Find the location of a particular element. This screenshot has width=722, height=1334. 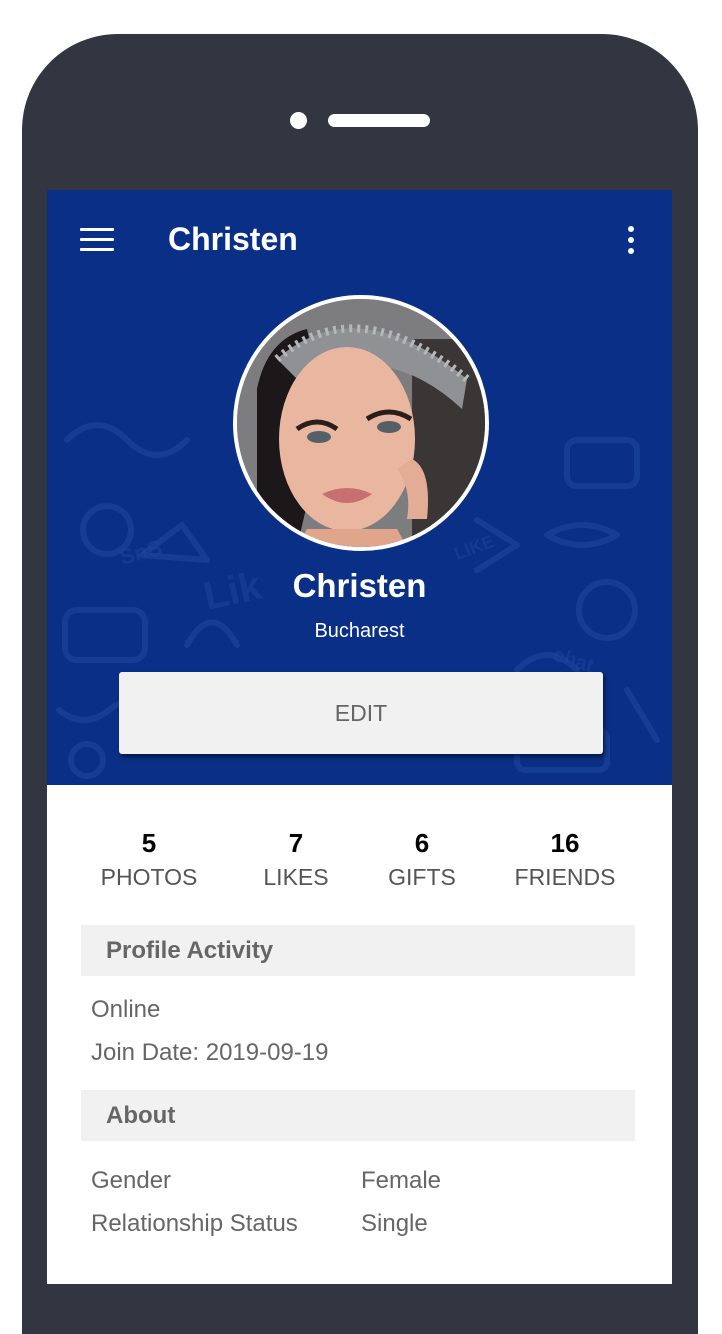

edit-profile-button: EDIT is located at coordinates (361, 713).